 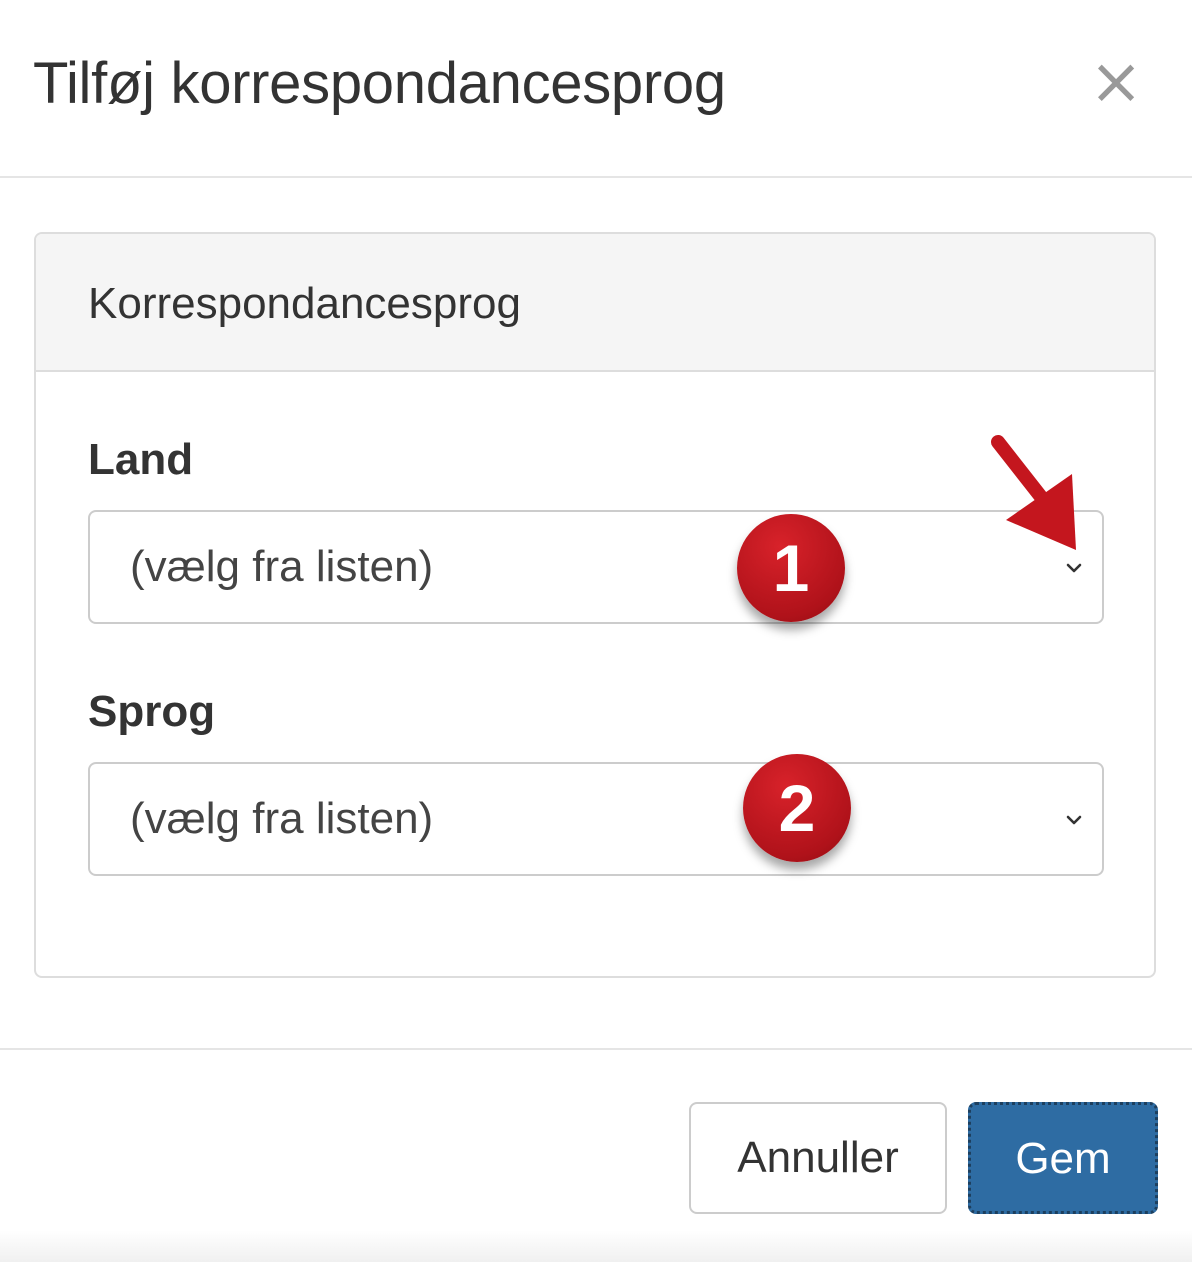 I want to click on language-select-value: (vælg fra listen), so click(x=282, y=818).